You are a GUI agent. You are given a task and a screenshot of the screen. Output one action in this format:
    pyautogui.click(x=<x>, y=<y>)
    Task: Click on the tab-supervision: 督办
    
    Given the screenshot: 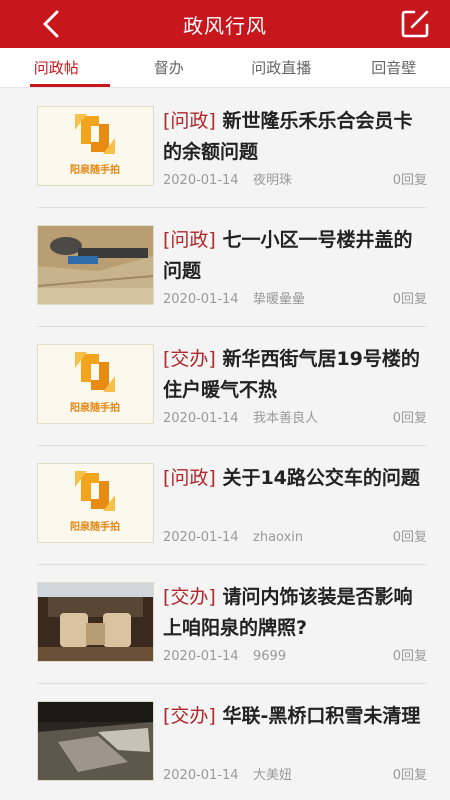 What is the action you would take?
    pyautogui.click(x=169, y=67)
    